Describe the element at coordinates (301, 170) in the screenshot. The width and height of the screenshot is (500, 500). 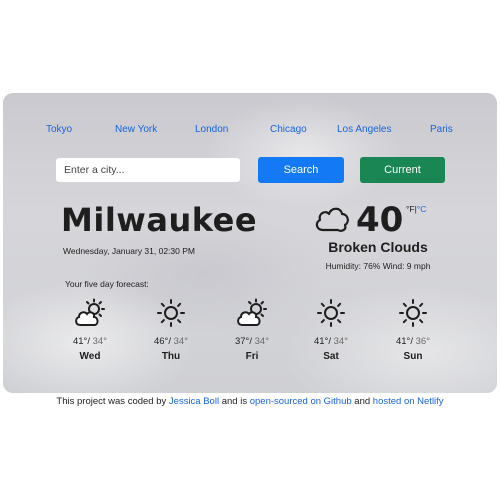
I see `search-button: Search` at that location.